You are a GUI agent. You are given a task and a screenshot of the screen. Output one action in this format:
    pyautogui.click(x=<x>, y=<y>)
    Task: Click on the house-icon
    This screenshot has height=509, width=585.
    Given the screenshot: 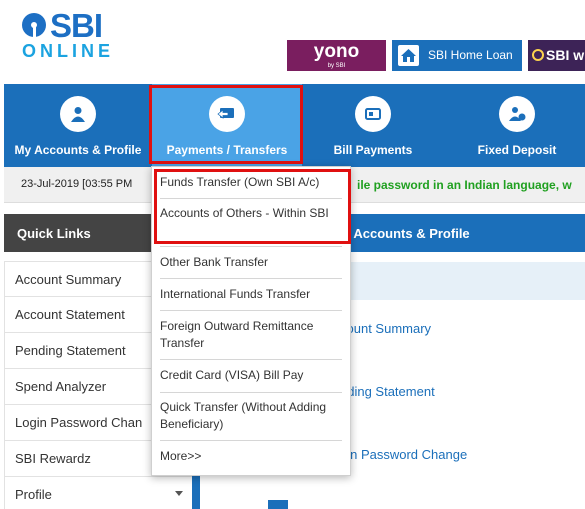 What is the action you would take?
    pyautogui.click(x=408, y=55)
    